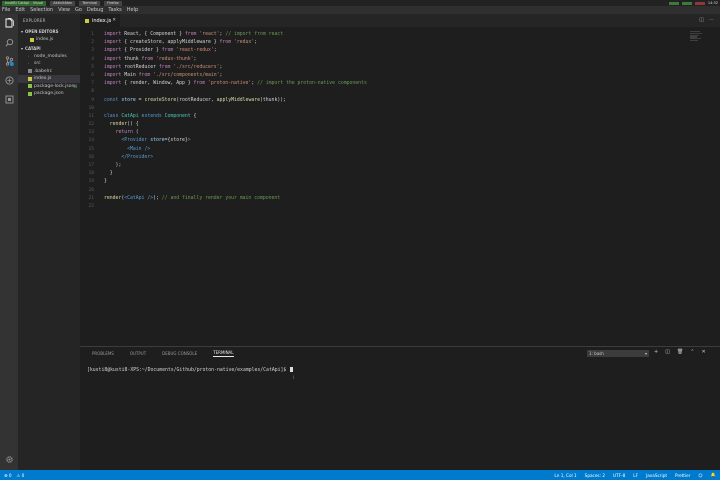 The height and width of the screenshot is (480, 720). What do you see at coordinates (656, 475) in the screenshot?
I see `language-mode: JavaScript` at bounding box center [656, 475].